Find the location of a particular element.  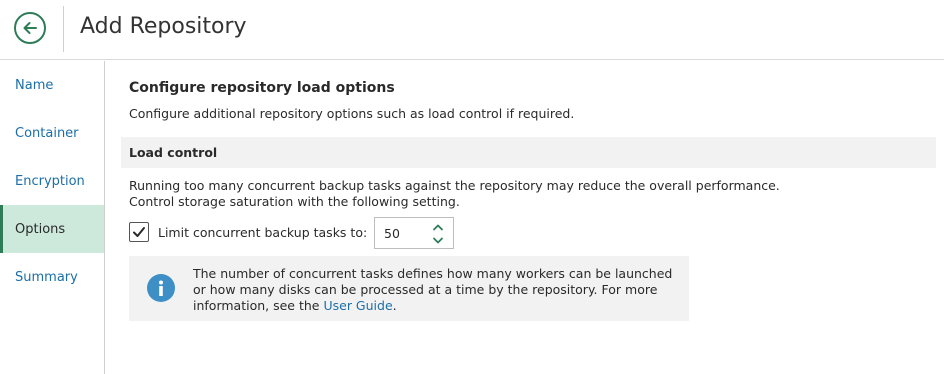

sidebar-item-name: Name is located at coordinates (52, 85).